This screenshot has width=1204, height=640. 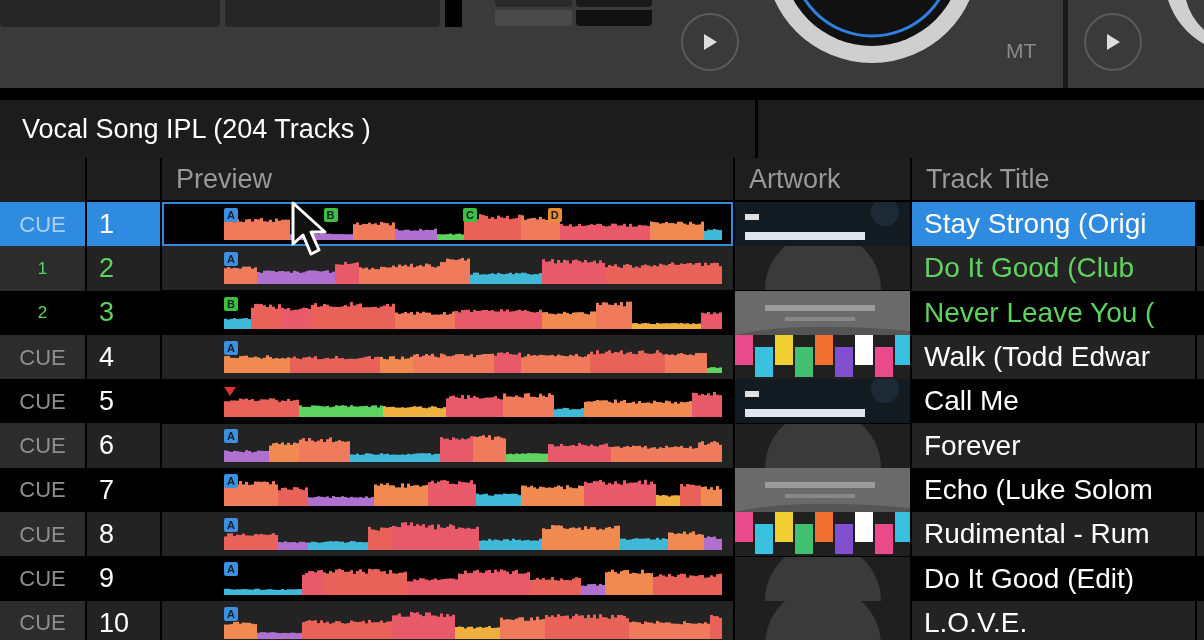 I want to click on column-header: Preview, so click(x=447, y=179).